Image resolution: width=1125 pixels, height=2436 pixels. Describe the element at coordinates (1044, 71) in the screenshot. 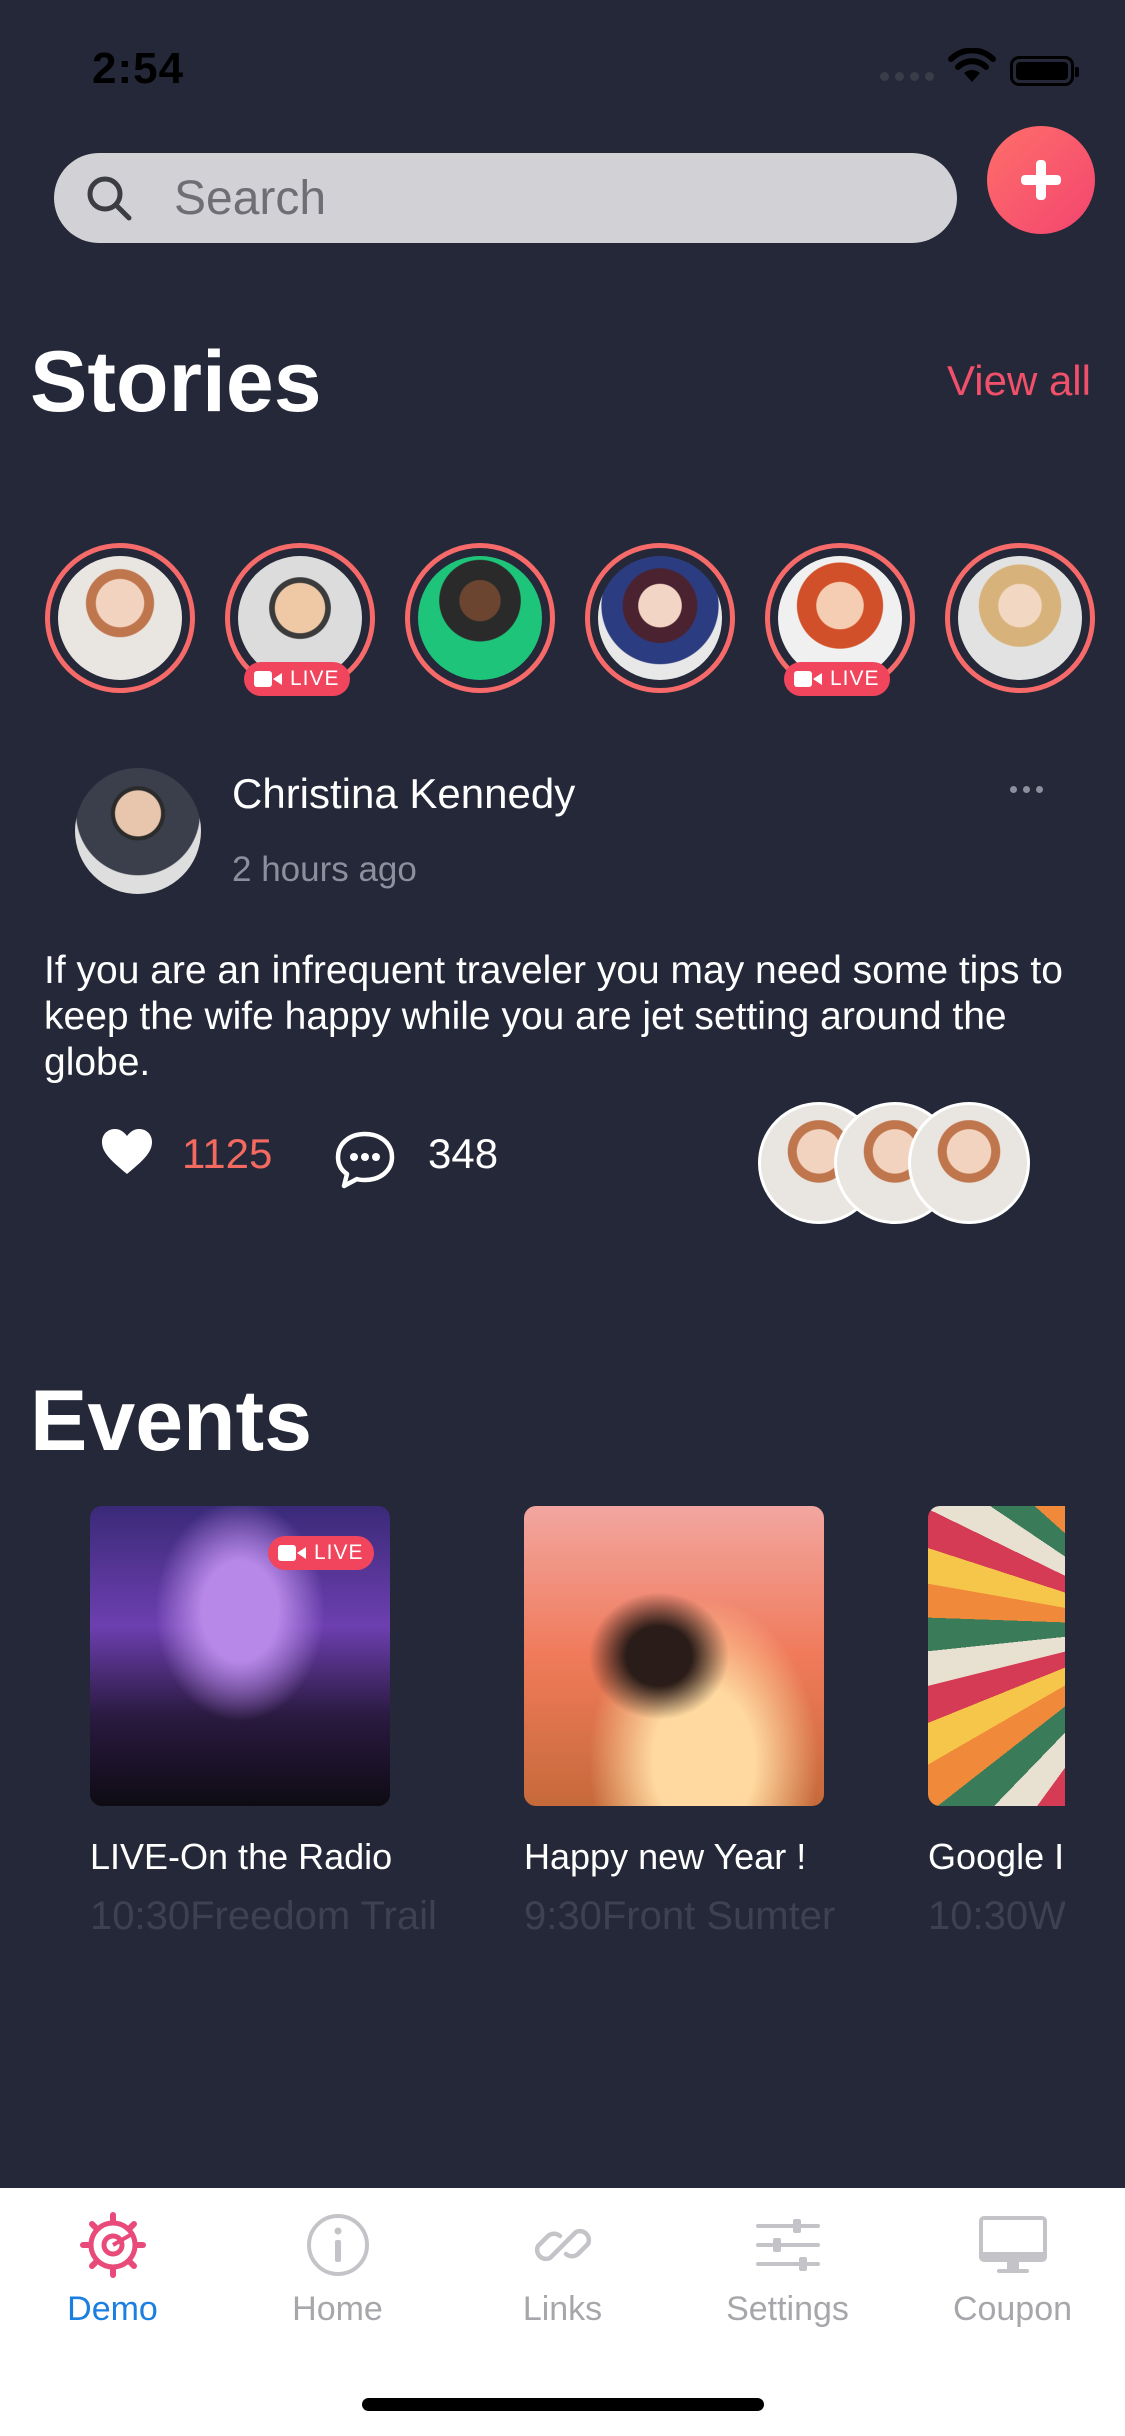

I see `battery-icon` at that location.